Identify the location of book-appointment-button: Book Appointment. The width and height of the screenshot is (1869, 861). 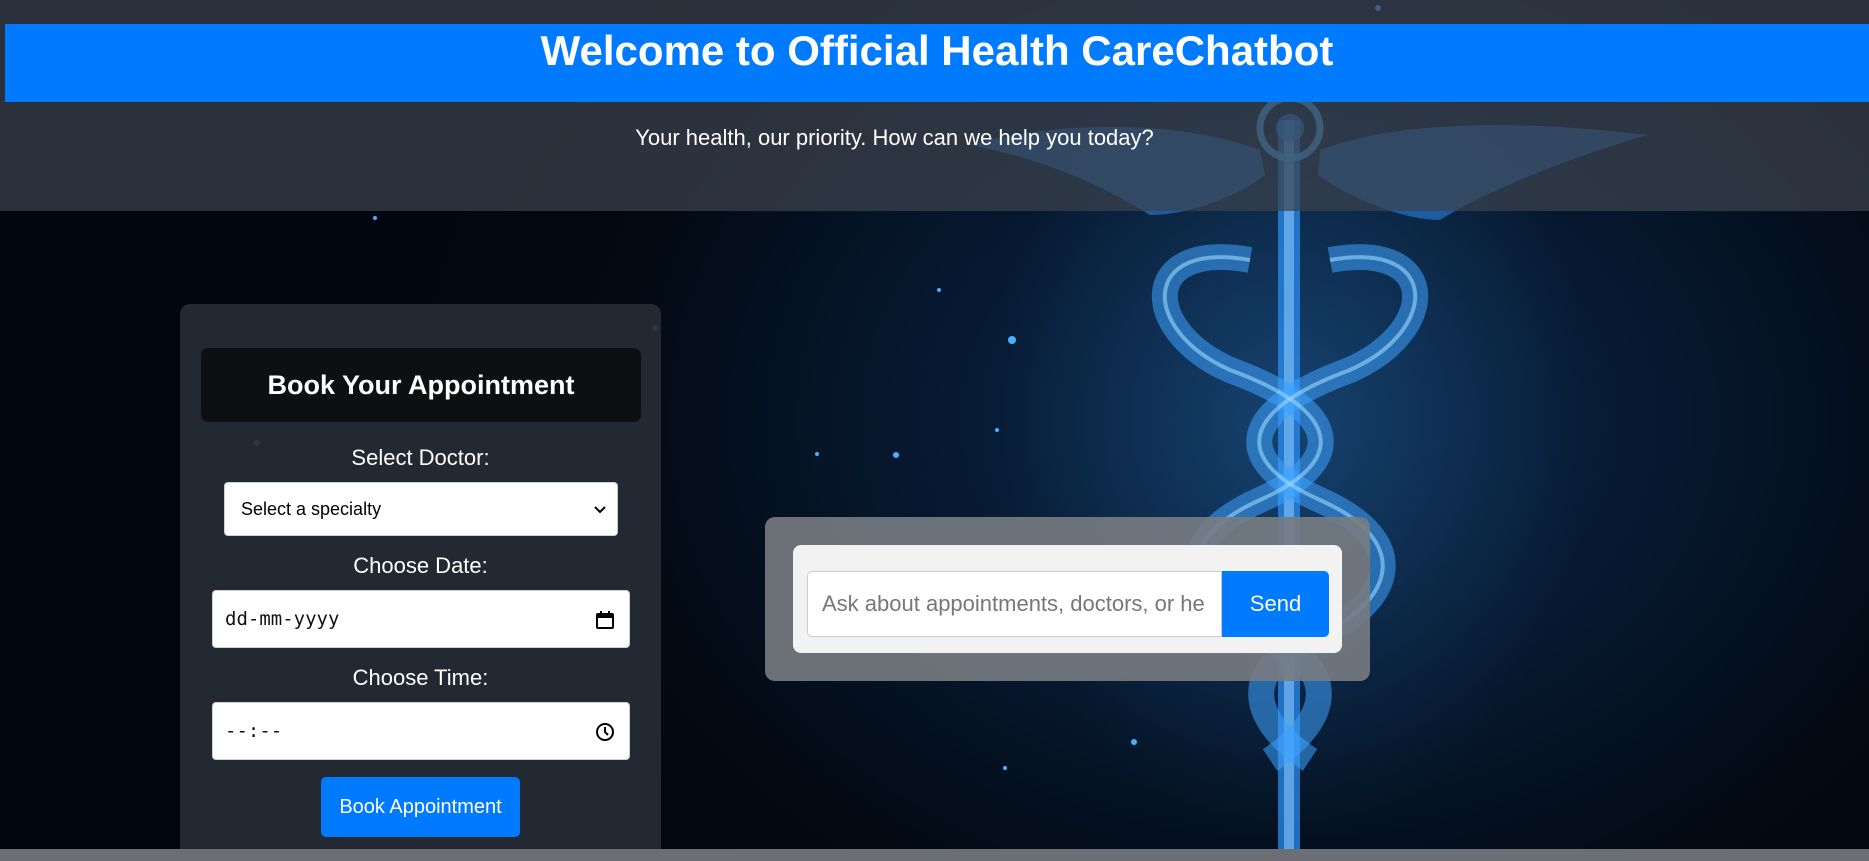
(420, 807).